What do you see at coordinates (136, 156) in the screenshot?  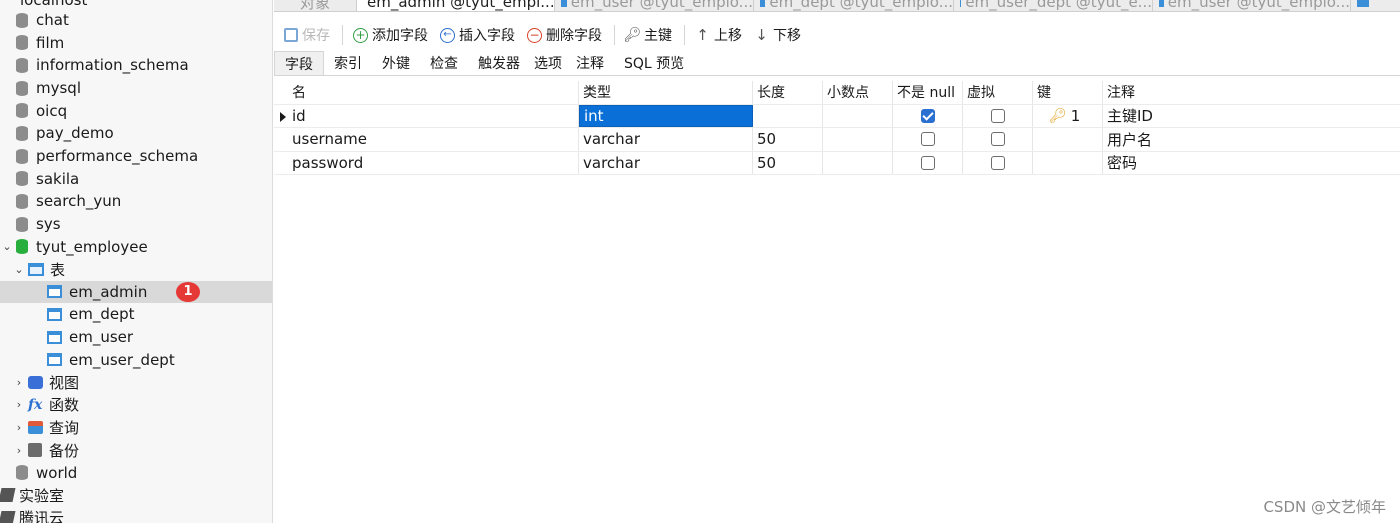 I see `tree-item-db-performance-schema: performance_schema` at bounding box center [136, 156].